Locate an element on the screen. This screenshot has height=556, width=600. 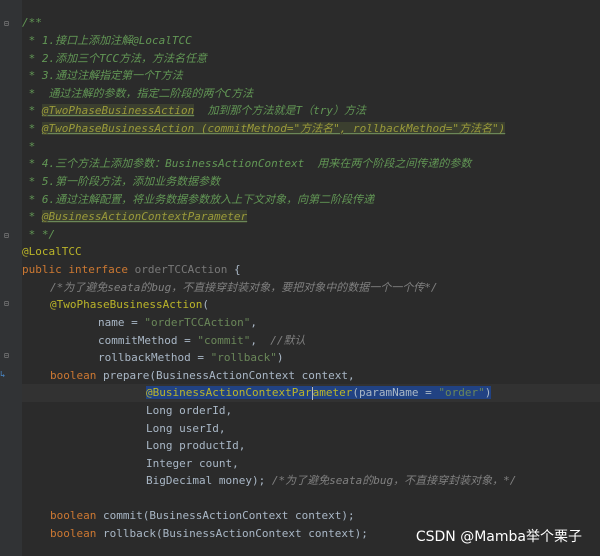
code-line: Long productId, is located at coordinates (196, 445).